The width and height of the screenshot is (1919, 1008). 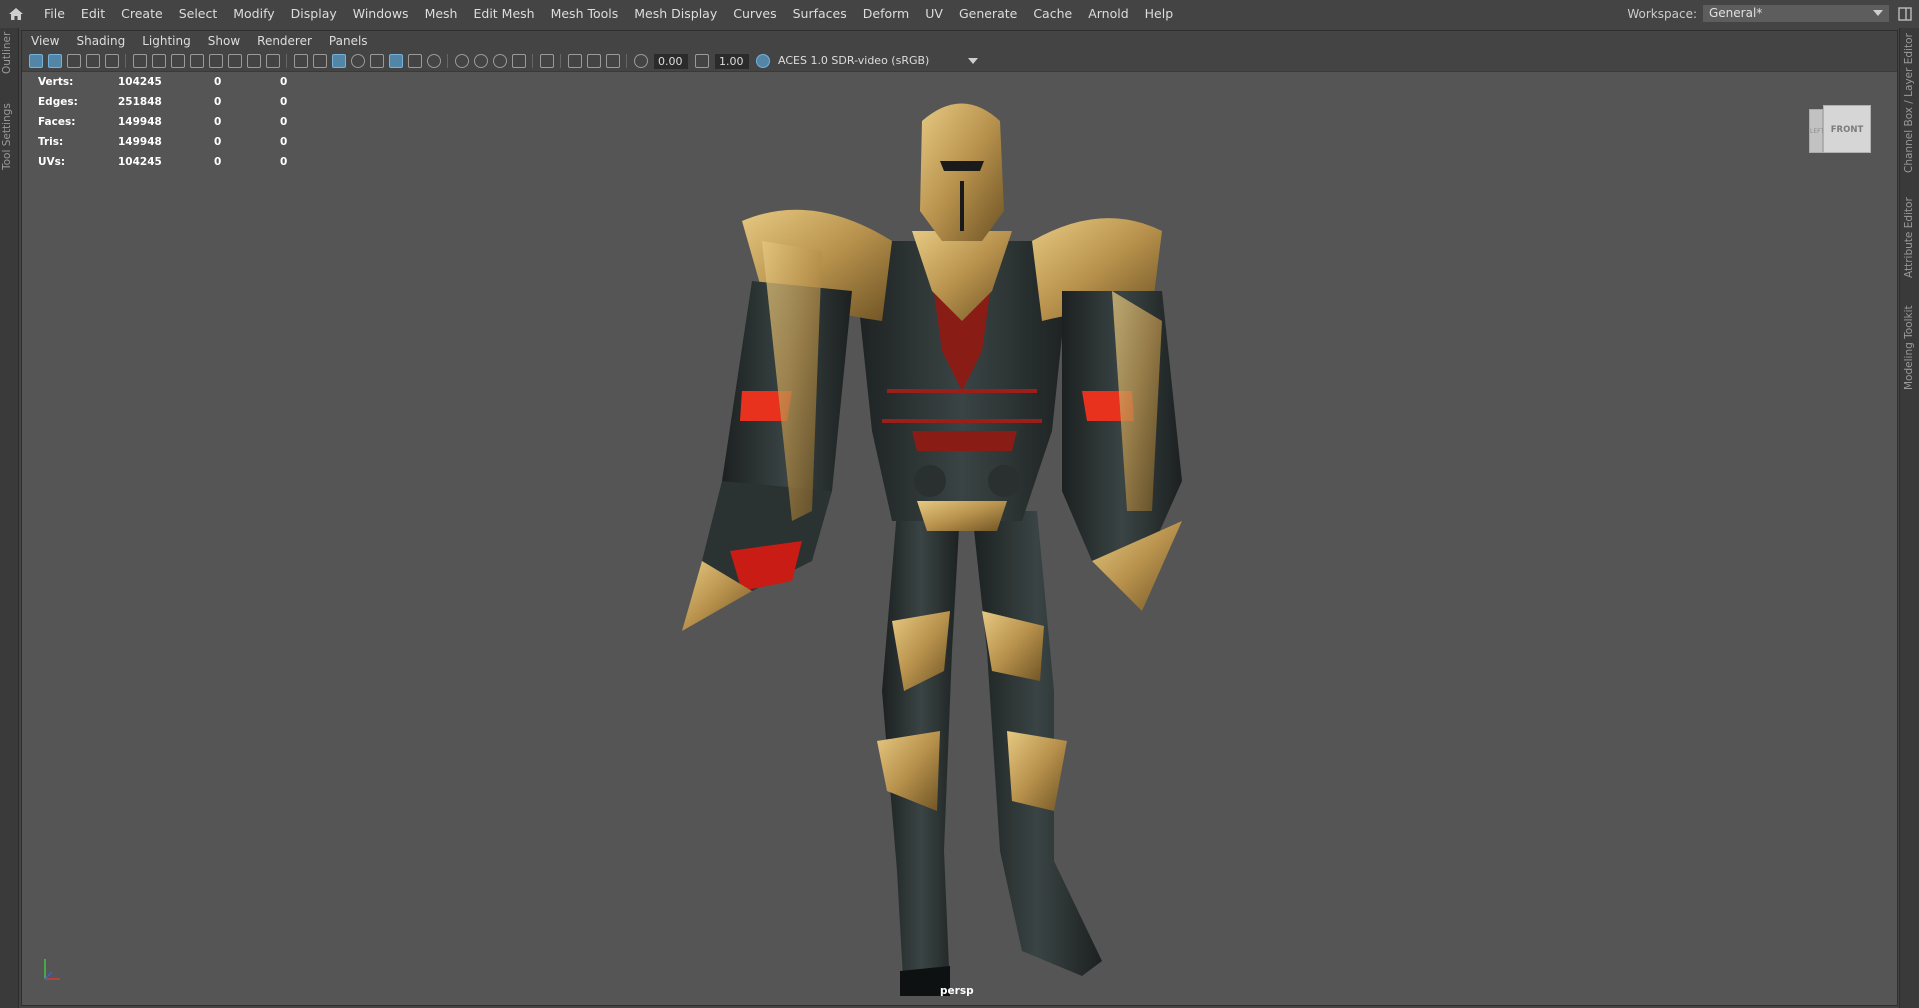 I want to click on film-gate-icon, so click(x=177, y=61).